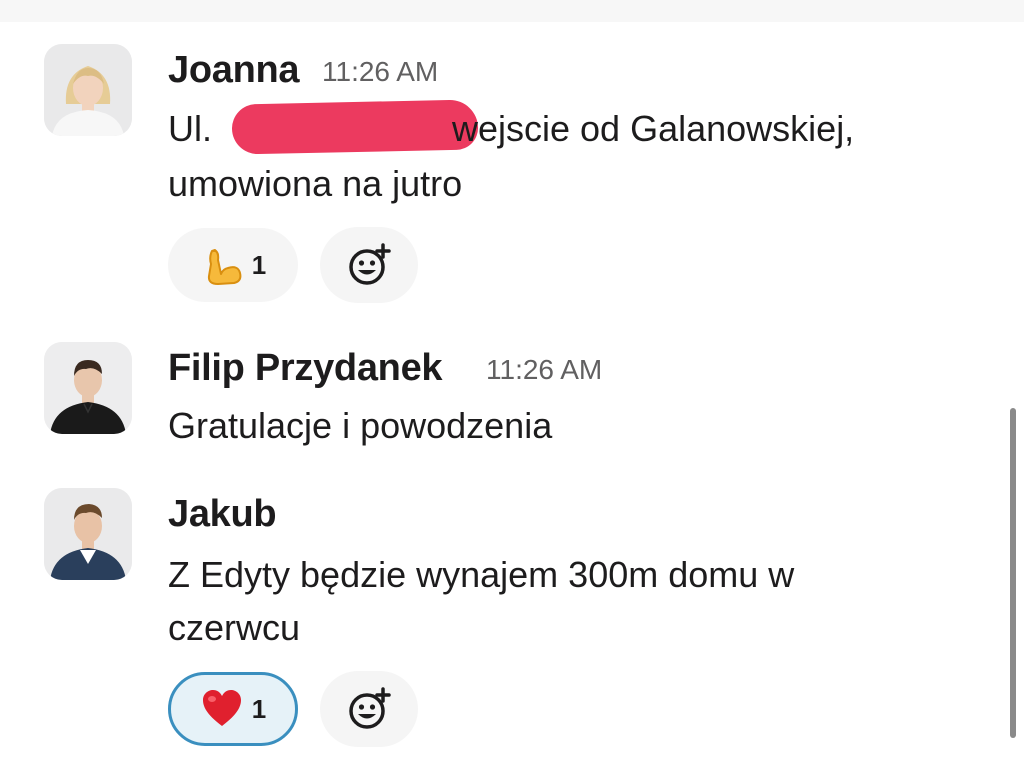 The height and width of the screenshot is (775, 1024). What do you see at coordinates (222, 514) in the screenshot?
I see `author-name: Jakub` at bounding box center [222, 514].